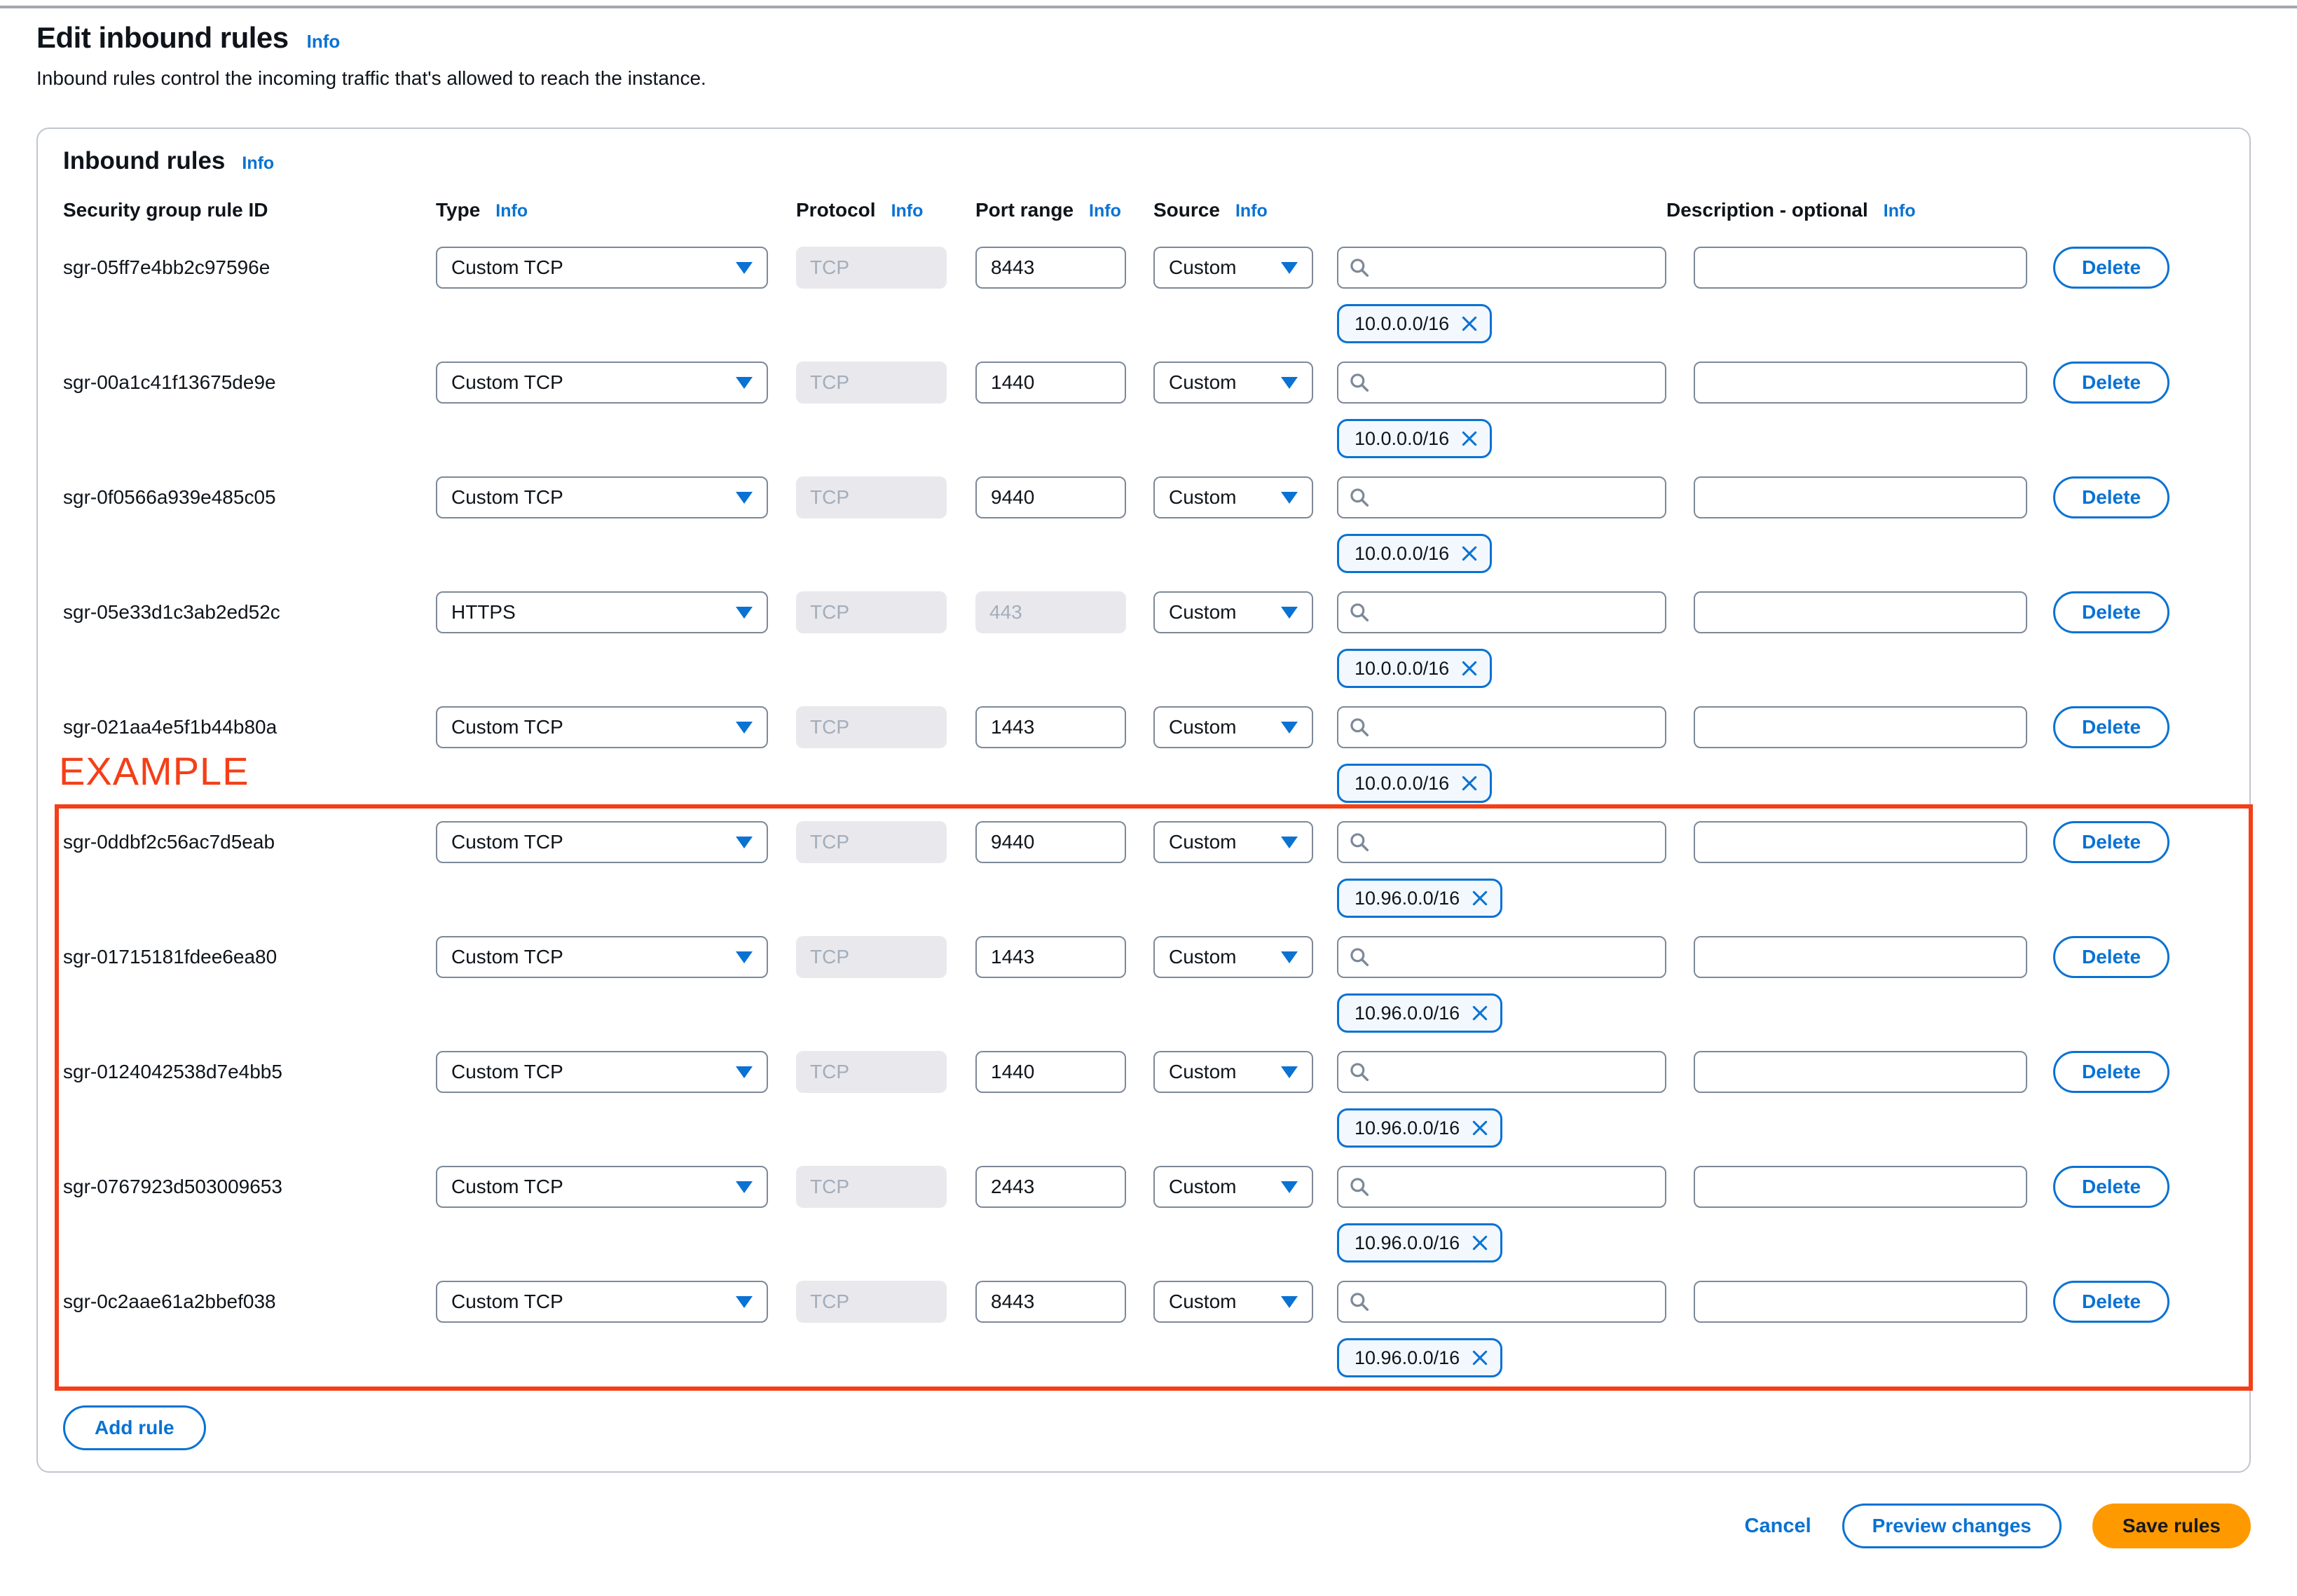 The image size is (2297, 1596). What do you see at coordinates (602, 612) in the screenshot?
I see `type-select: HTTPS` at bounding box center [602, 612].